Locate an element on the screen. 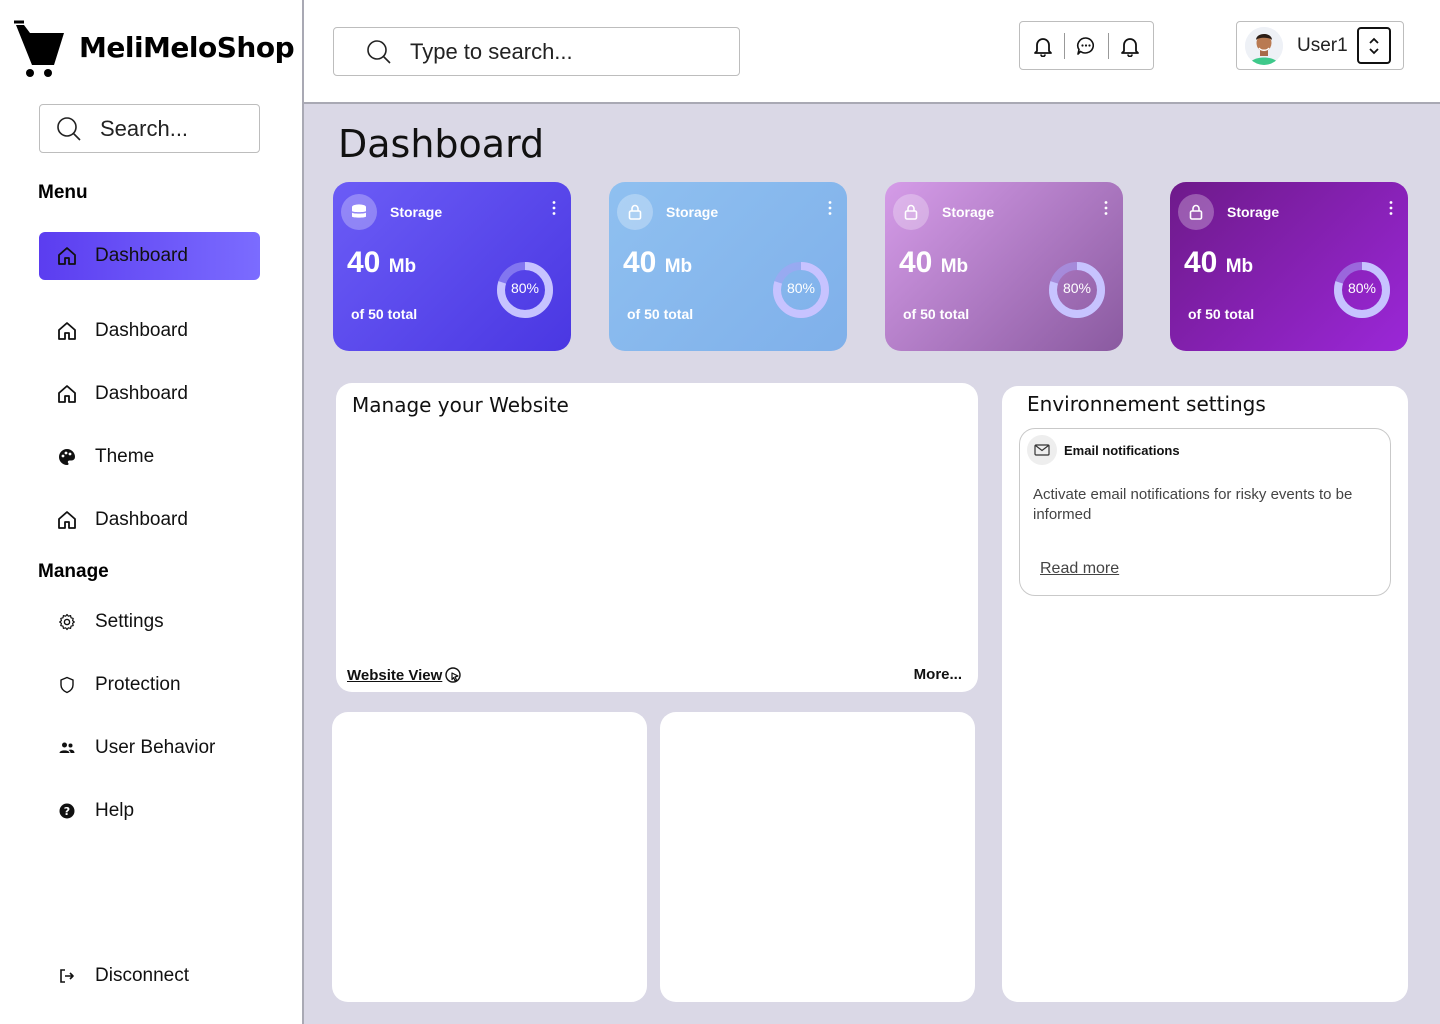 The height and width of the screenshot is (1024, 1440). disconnect-button: Disconnect is located at coordinates (149, 976).